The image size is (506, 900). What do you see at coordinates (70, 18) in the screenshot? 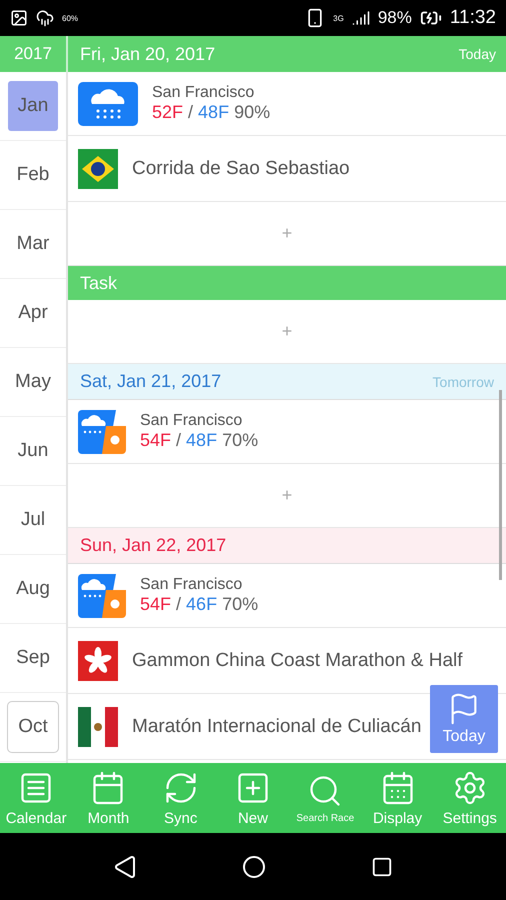
I see `weather-percent: 60%` at bounding box center [70, 18].